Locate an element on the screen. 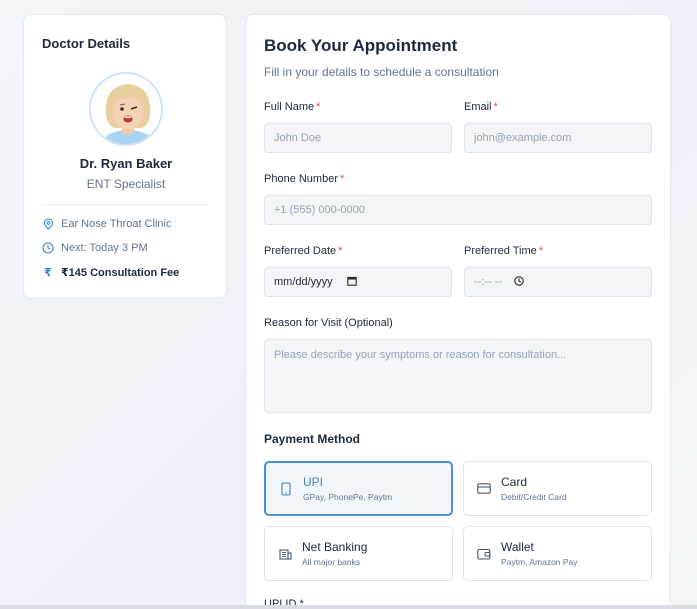  clinic-row: Ear Nose Throat Clinic is located at coordinates (106, 224).